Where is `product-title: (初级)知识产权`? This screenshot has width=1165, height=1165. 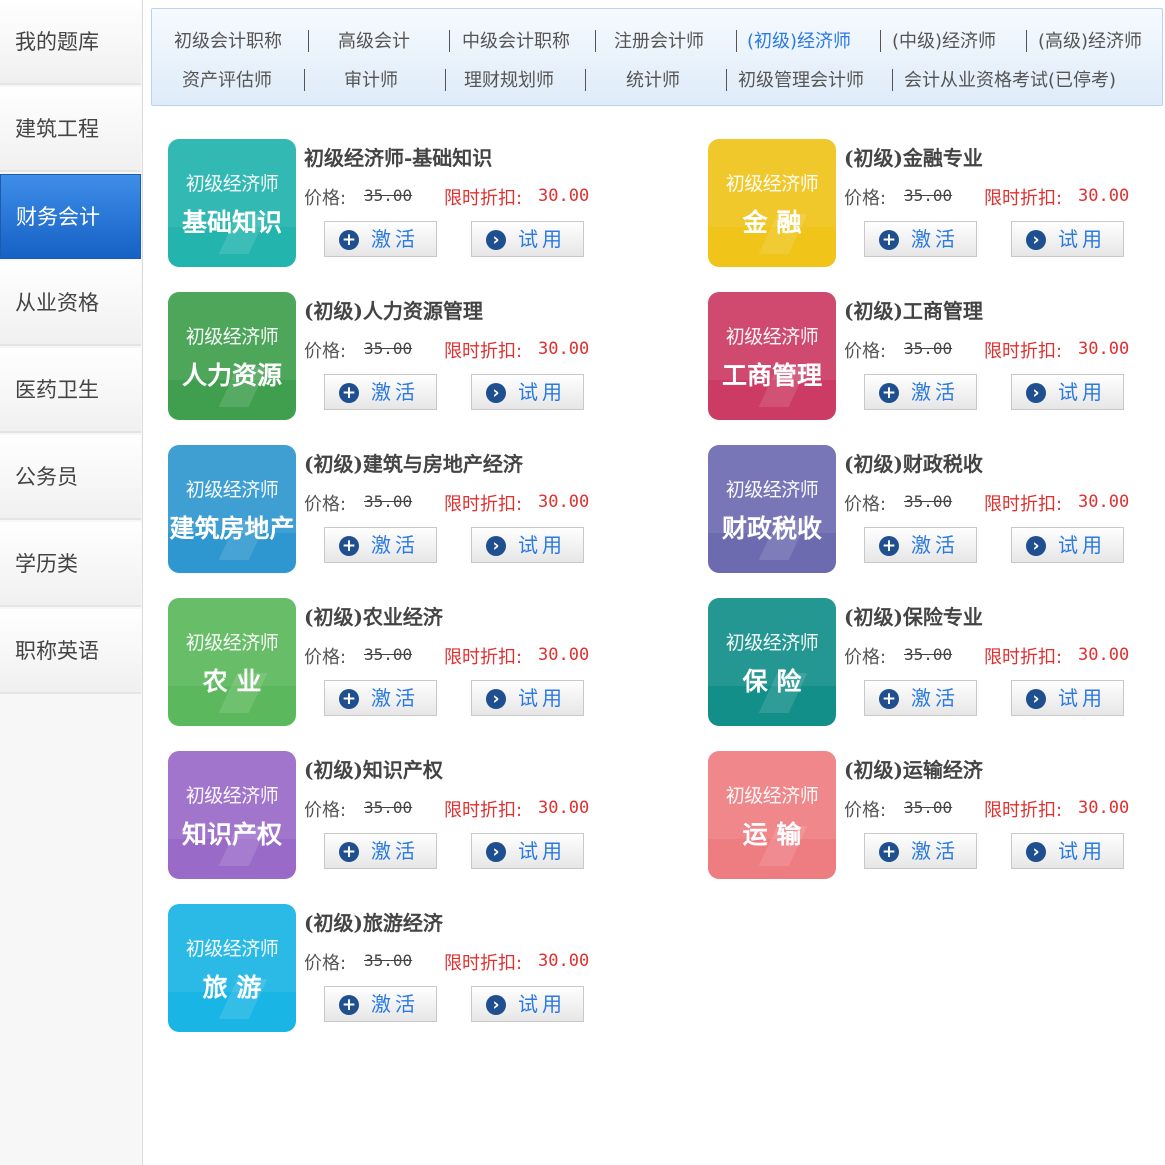 product-title: (初级)知识产权 is located at coordinates (373, 768).